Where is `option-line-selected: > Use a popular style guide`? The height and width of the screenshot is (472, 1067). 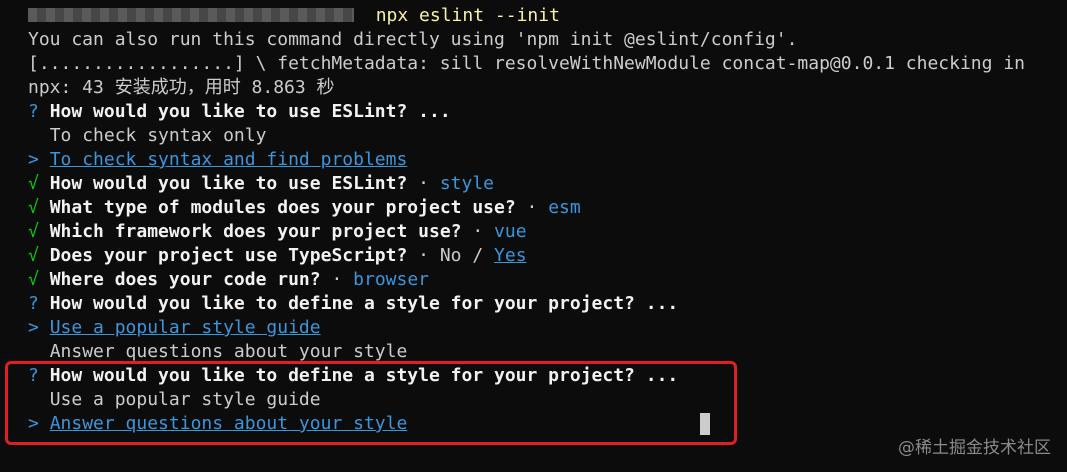 option-line-selected: > Use a popular style guide is located at coordinates (547, 328).